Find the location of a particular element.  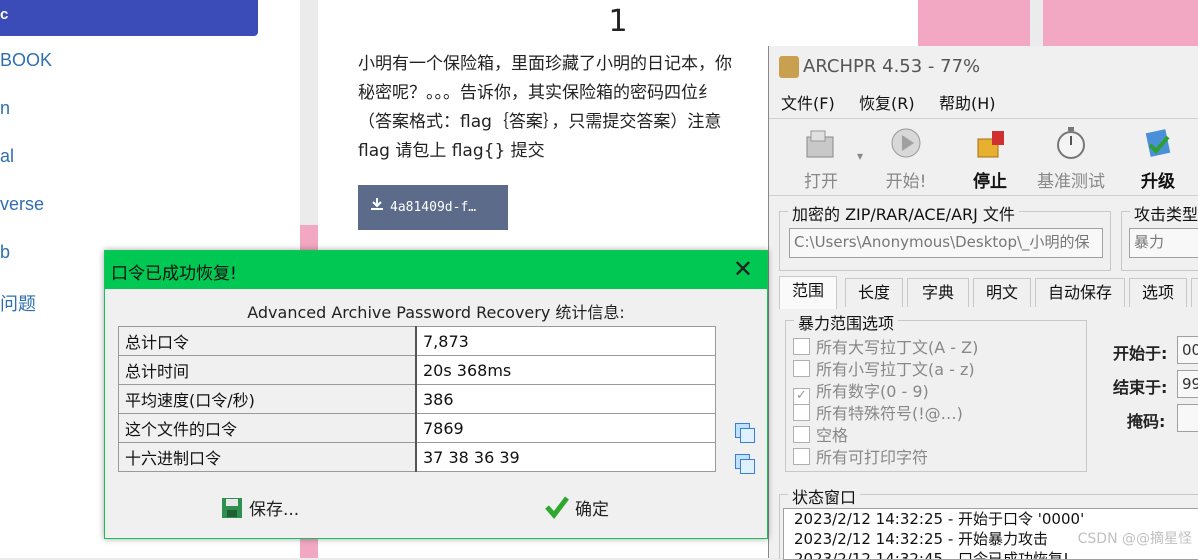

dialog-info-title: Advanced Archive Password Recovery 统计信息: is located at coordinates (436, 312).